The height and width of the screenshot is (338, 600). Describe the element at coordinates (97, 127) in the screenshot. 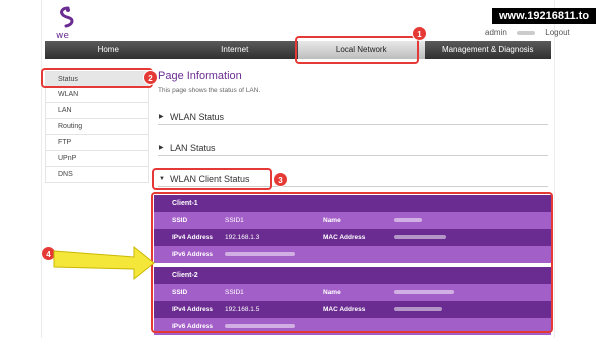

I see `sidebar-item-routing: Routing` at that location.